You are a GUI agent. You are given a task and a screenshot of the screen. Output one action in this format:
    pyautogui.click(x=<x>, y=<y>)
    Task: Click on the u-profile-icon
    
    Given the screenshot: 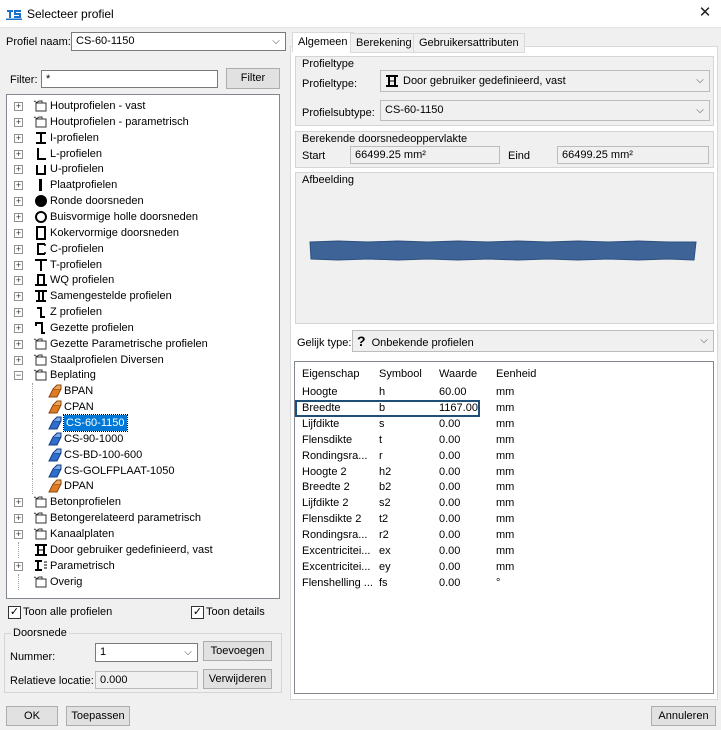 What is the action you would take?
    pyautogui.click(x=41, y=169)
    